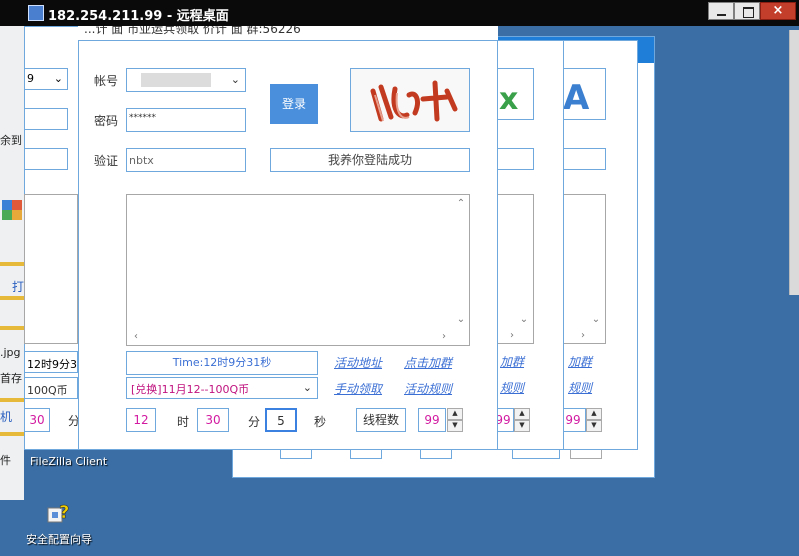 This screenshot has height=556, width=799. I want to click on scroll-left-icon: ‹, so click(136, 337).